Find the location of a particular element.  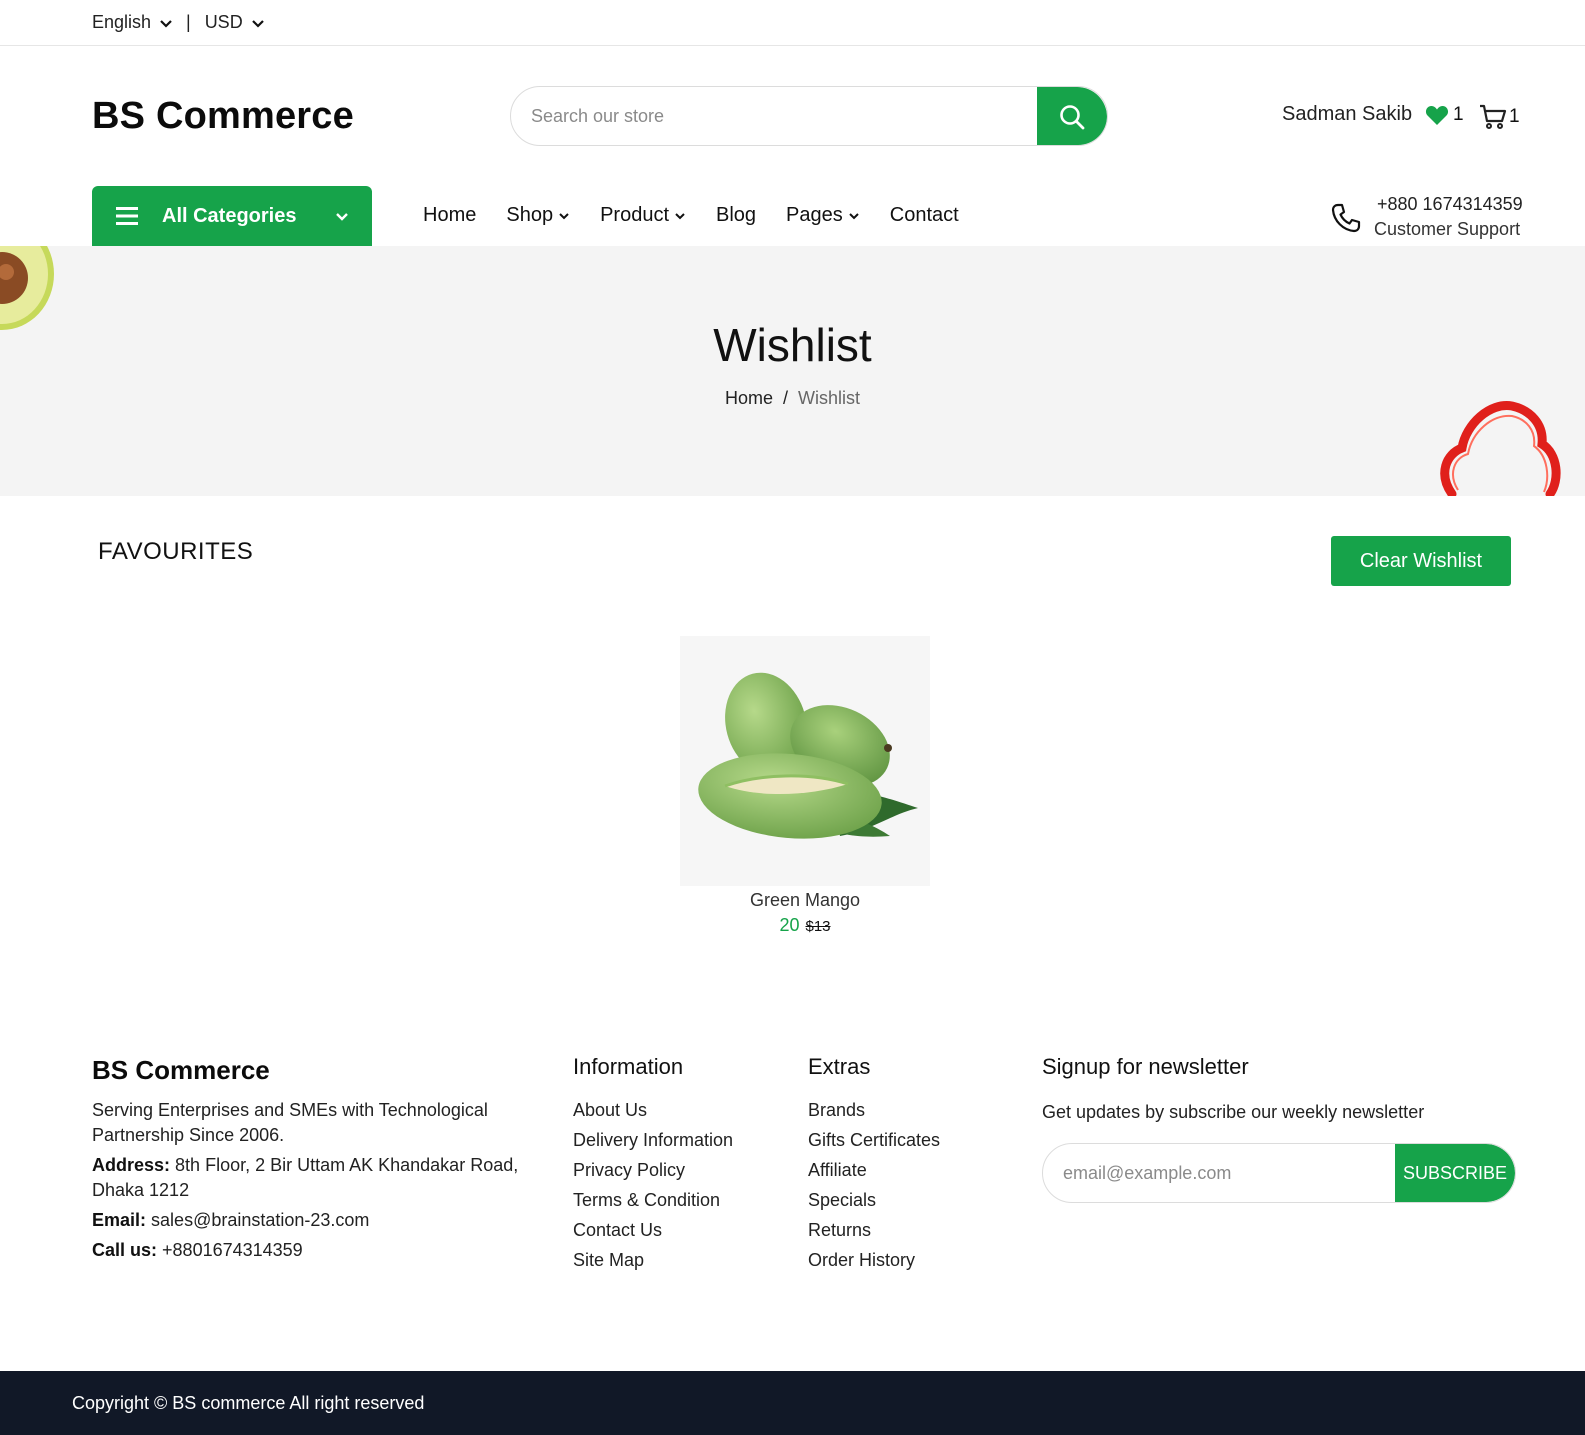

nav-shop-label: Shop is located at coordinates (530, 215).